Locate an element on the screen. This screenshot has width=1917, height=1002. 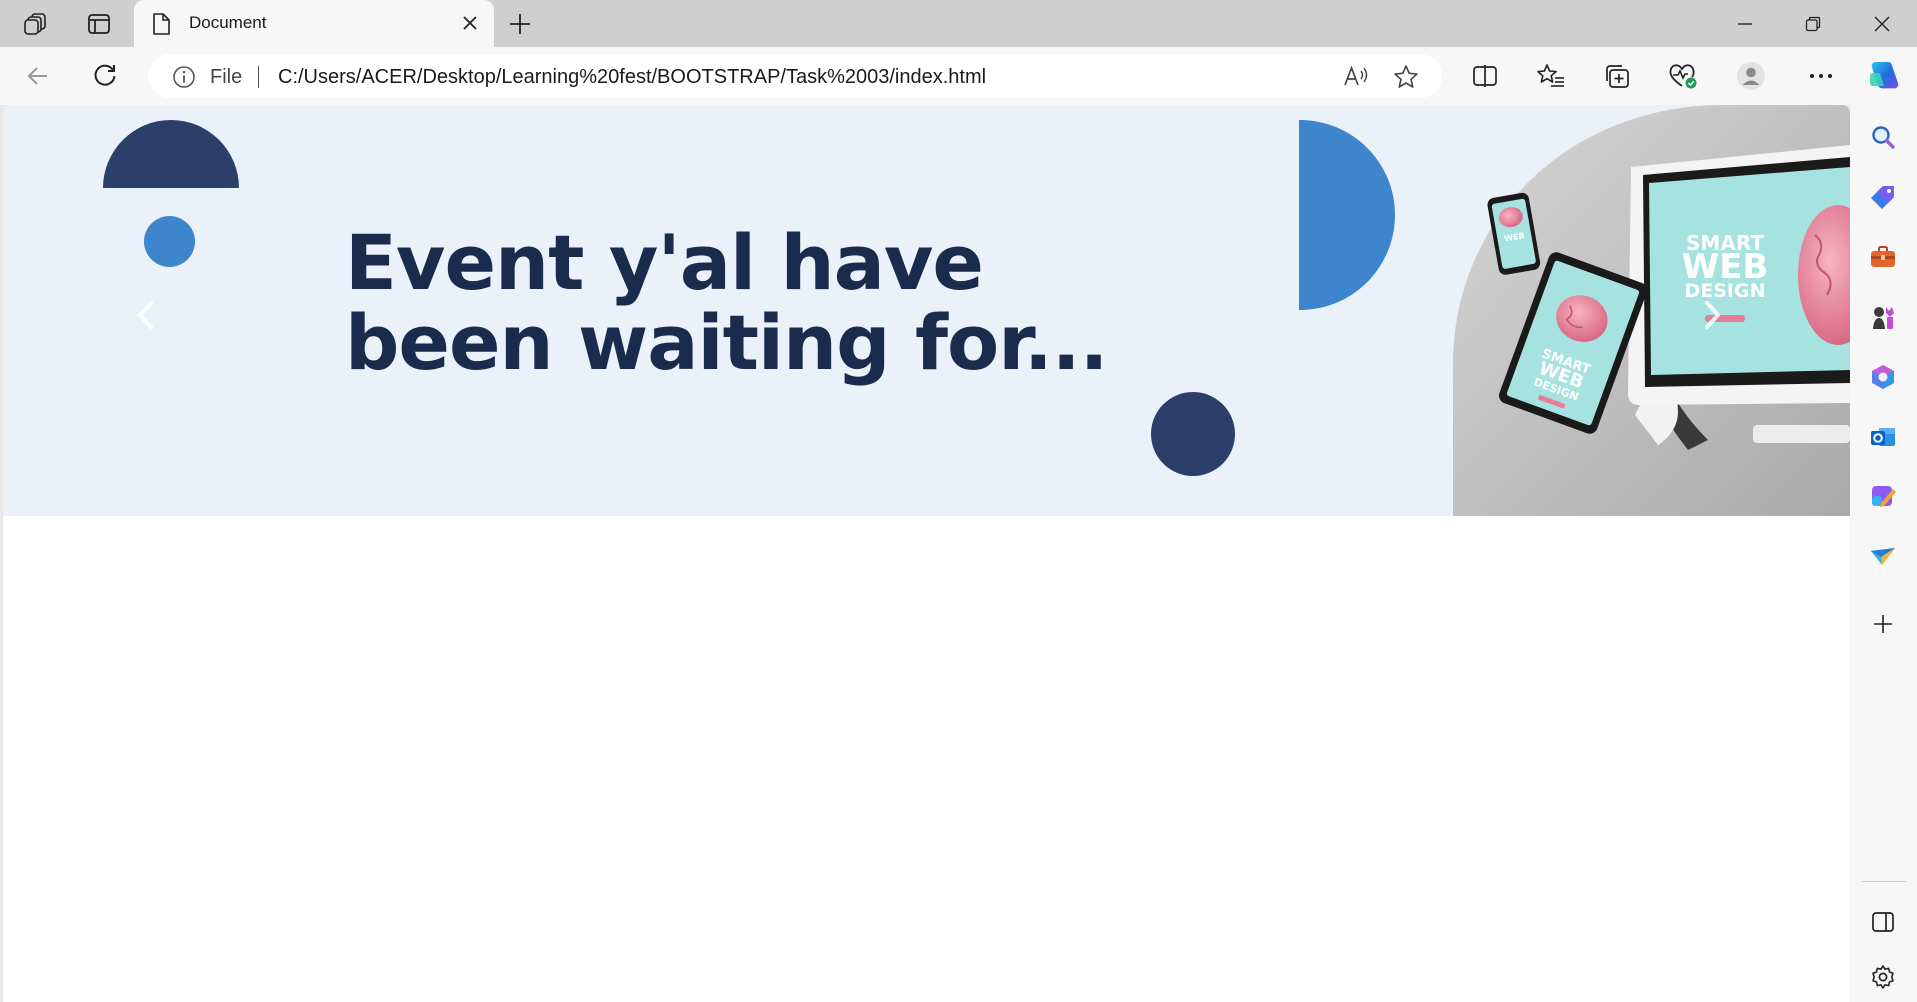
workspaces-icon is located at coordinates (36, 23).